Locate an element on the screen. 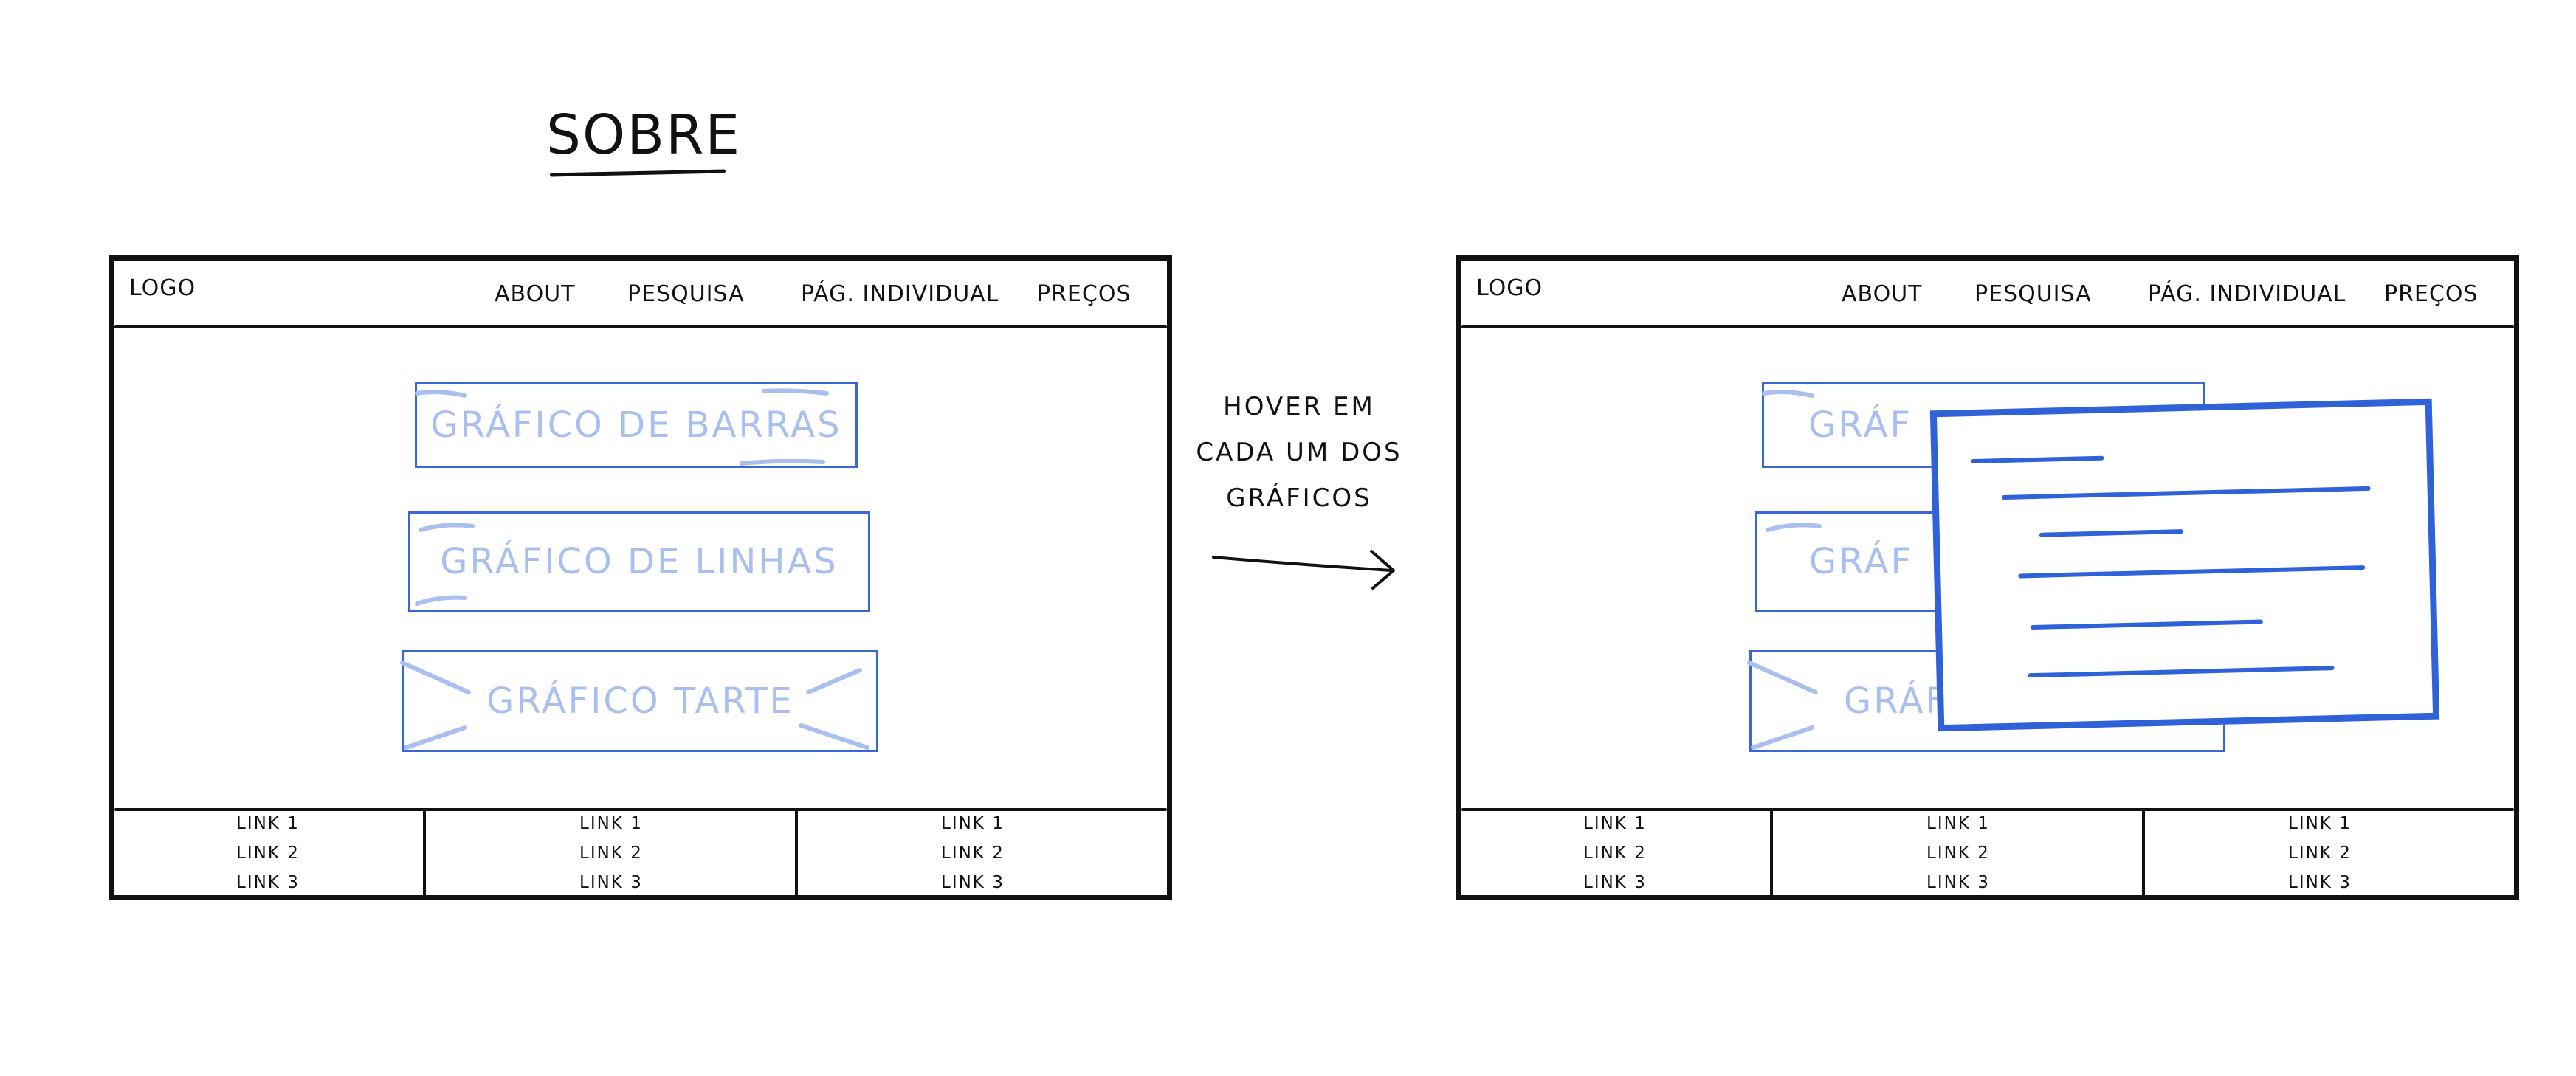 This screenshot has height=1076, width=2576. annotation-line-3: GRÁFICOS is located at coordinates (1299, 498).